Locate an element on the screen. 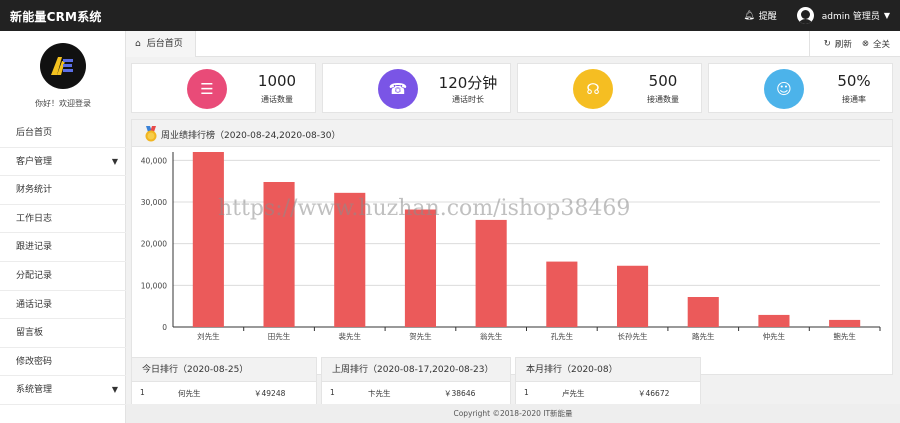  sidebar-item-label: 财务统计 is located at coordinates (34, 190).